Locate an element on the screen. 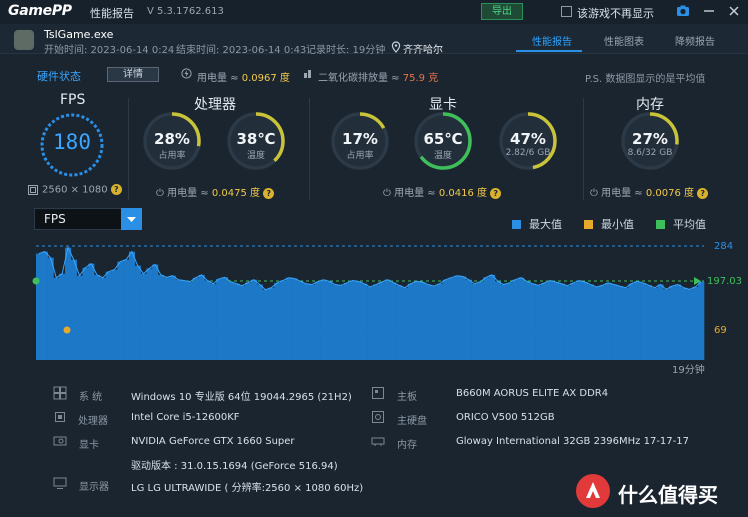 The width and height of the screenshot is (748, 517). watermark-logo is located at coordinates (593, 491).